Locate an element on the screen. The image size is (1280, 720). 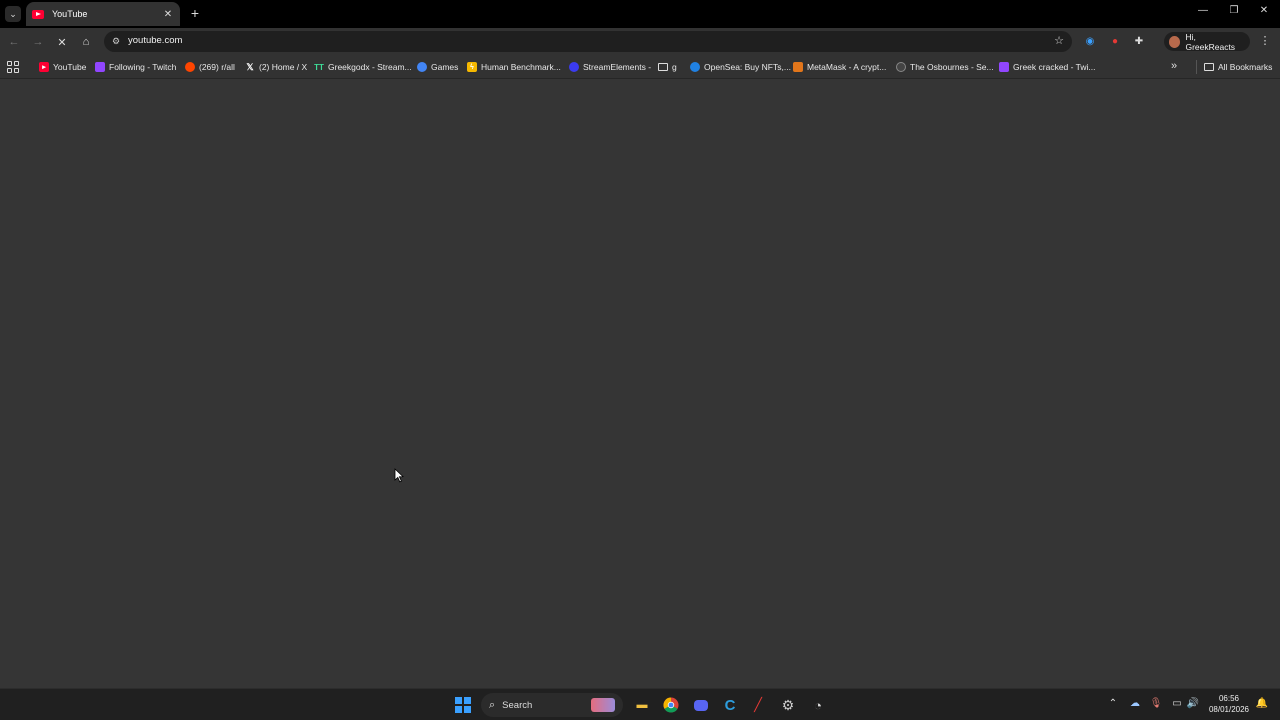
settings-gear-icon: ⚙ is located at coordinates (788, 705).